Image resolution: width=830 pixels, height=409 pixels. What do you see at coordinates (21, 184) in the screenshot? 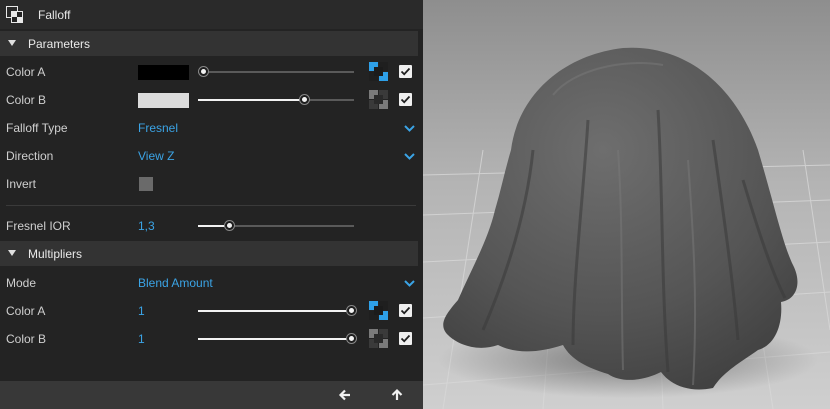
I see `param-label: Invert` at bounding box center [21, 184].